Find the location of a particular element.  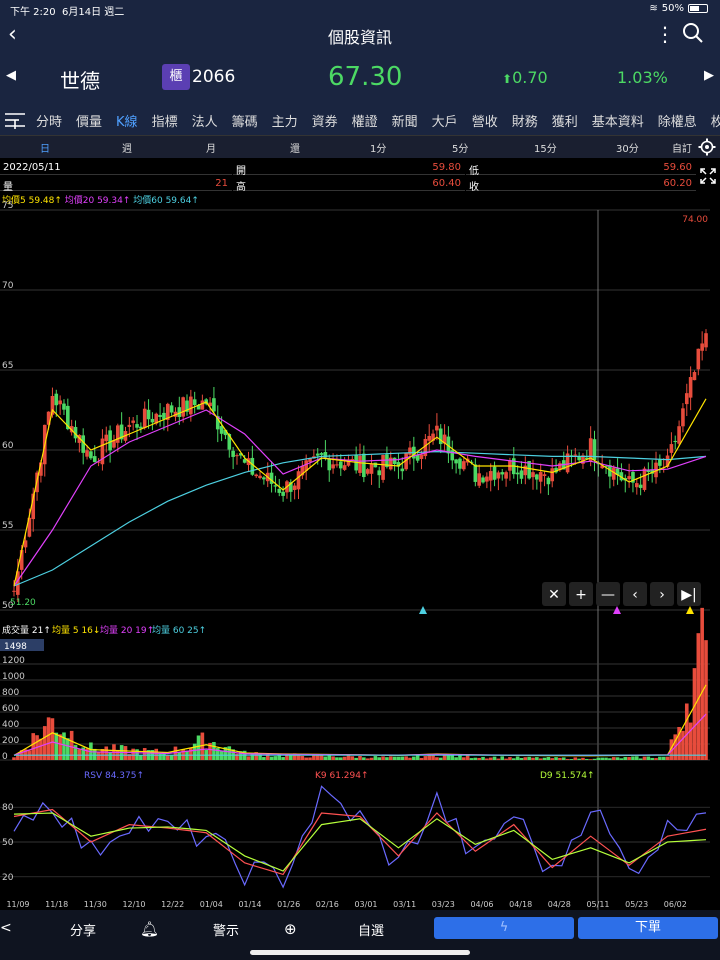

bell-icon: 🔔︎ is located at coordinates (149, 929).